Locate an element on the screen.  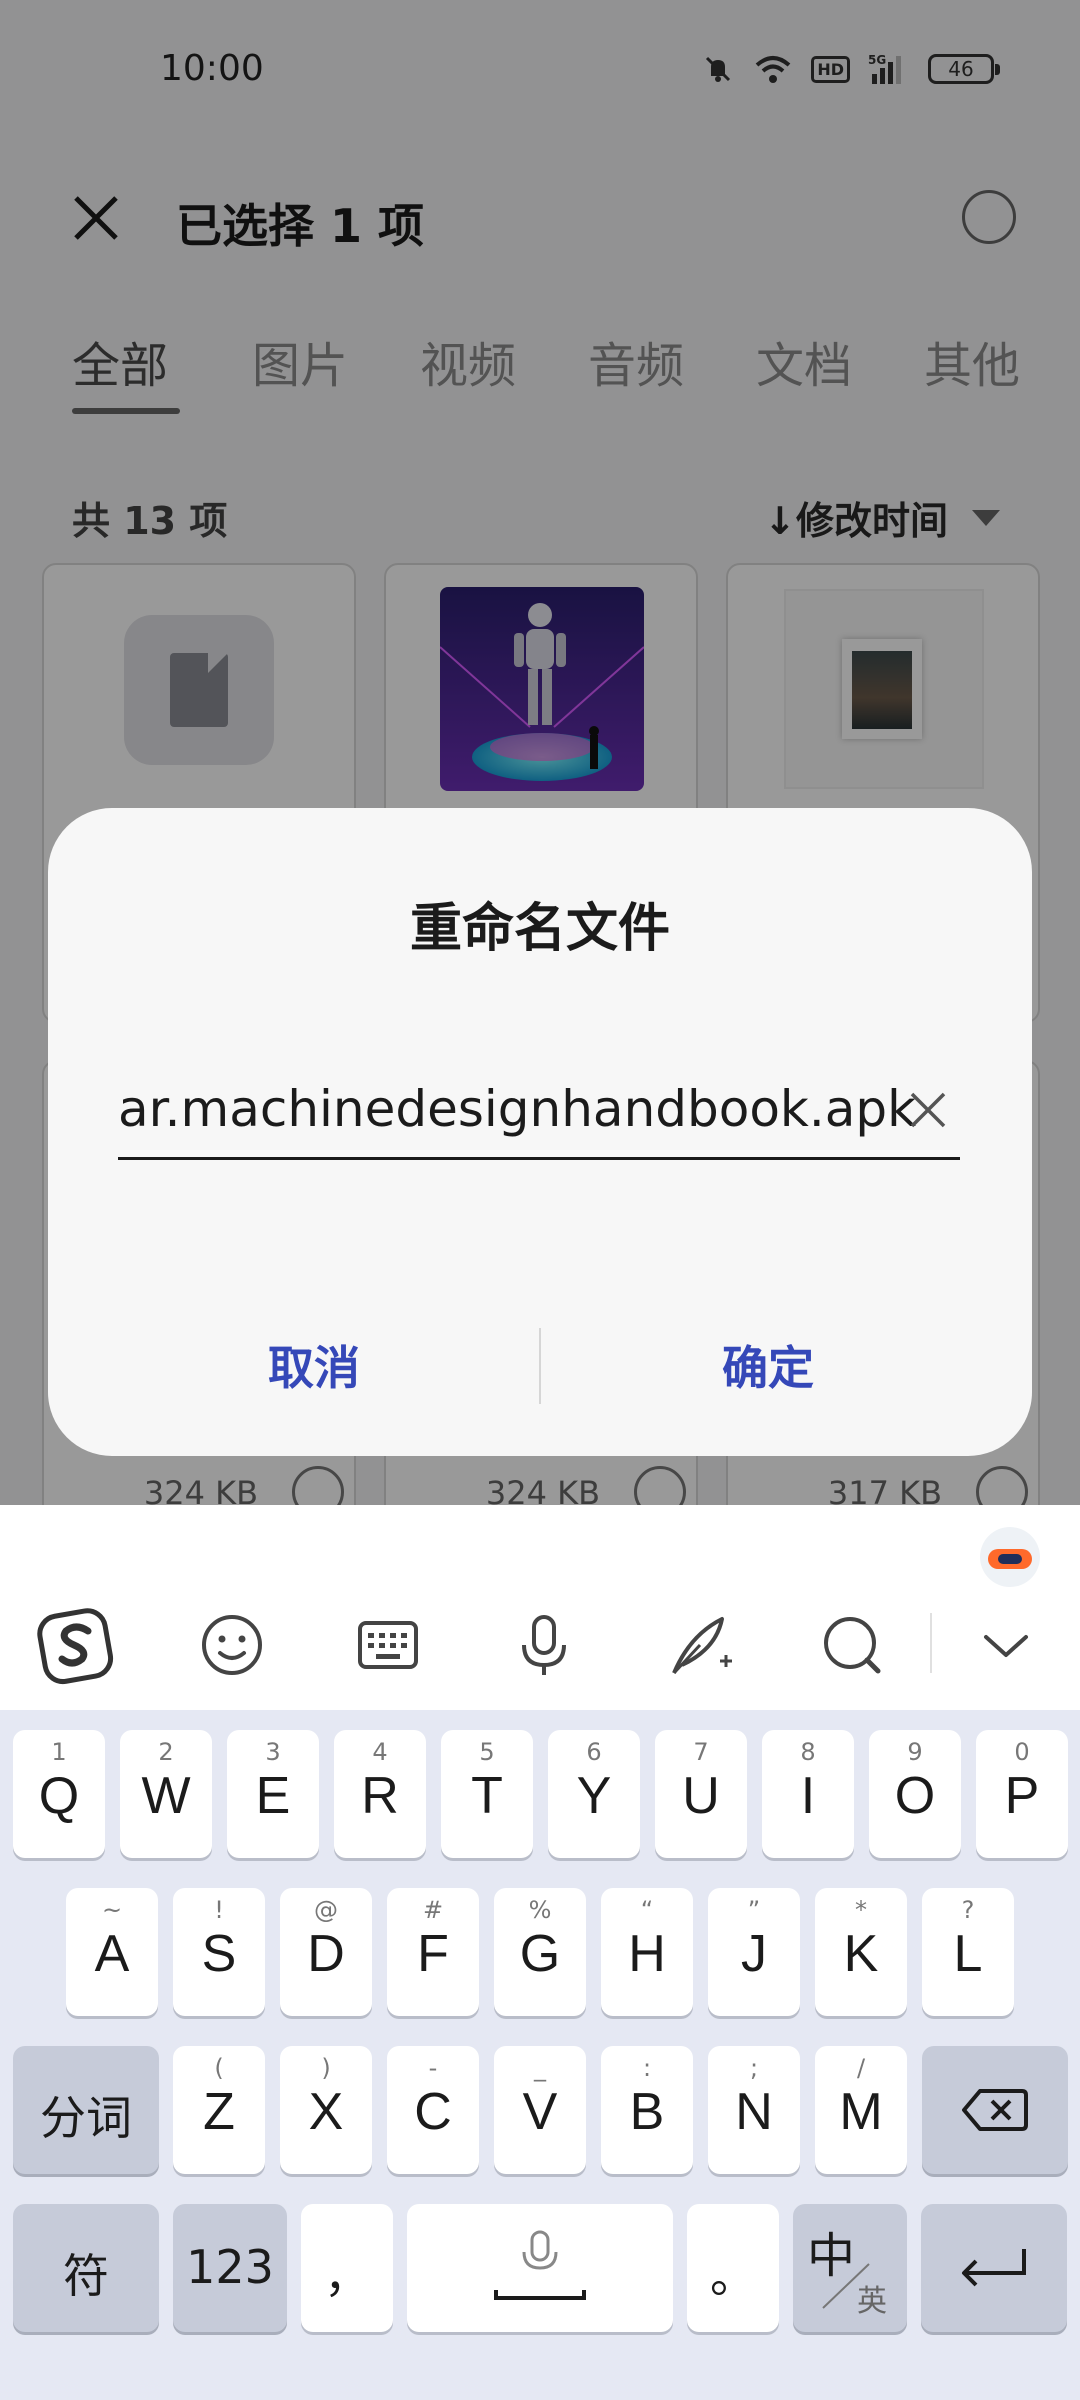
key-label: W is located at coordinates (166, 1796).